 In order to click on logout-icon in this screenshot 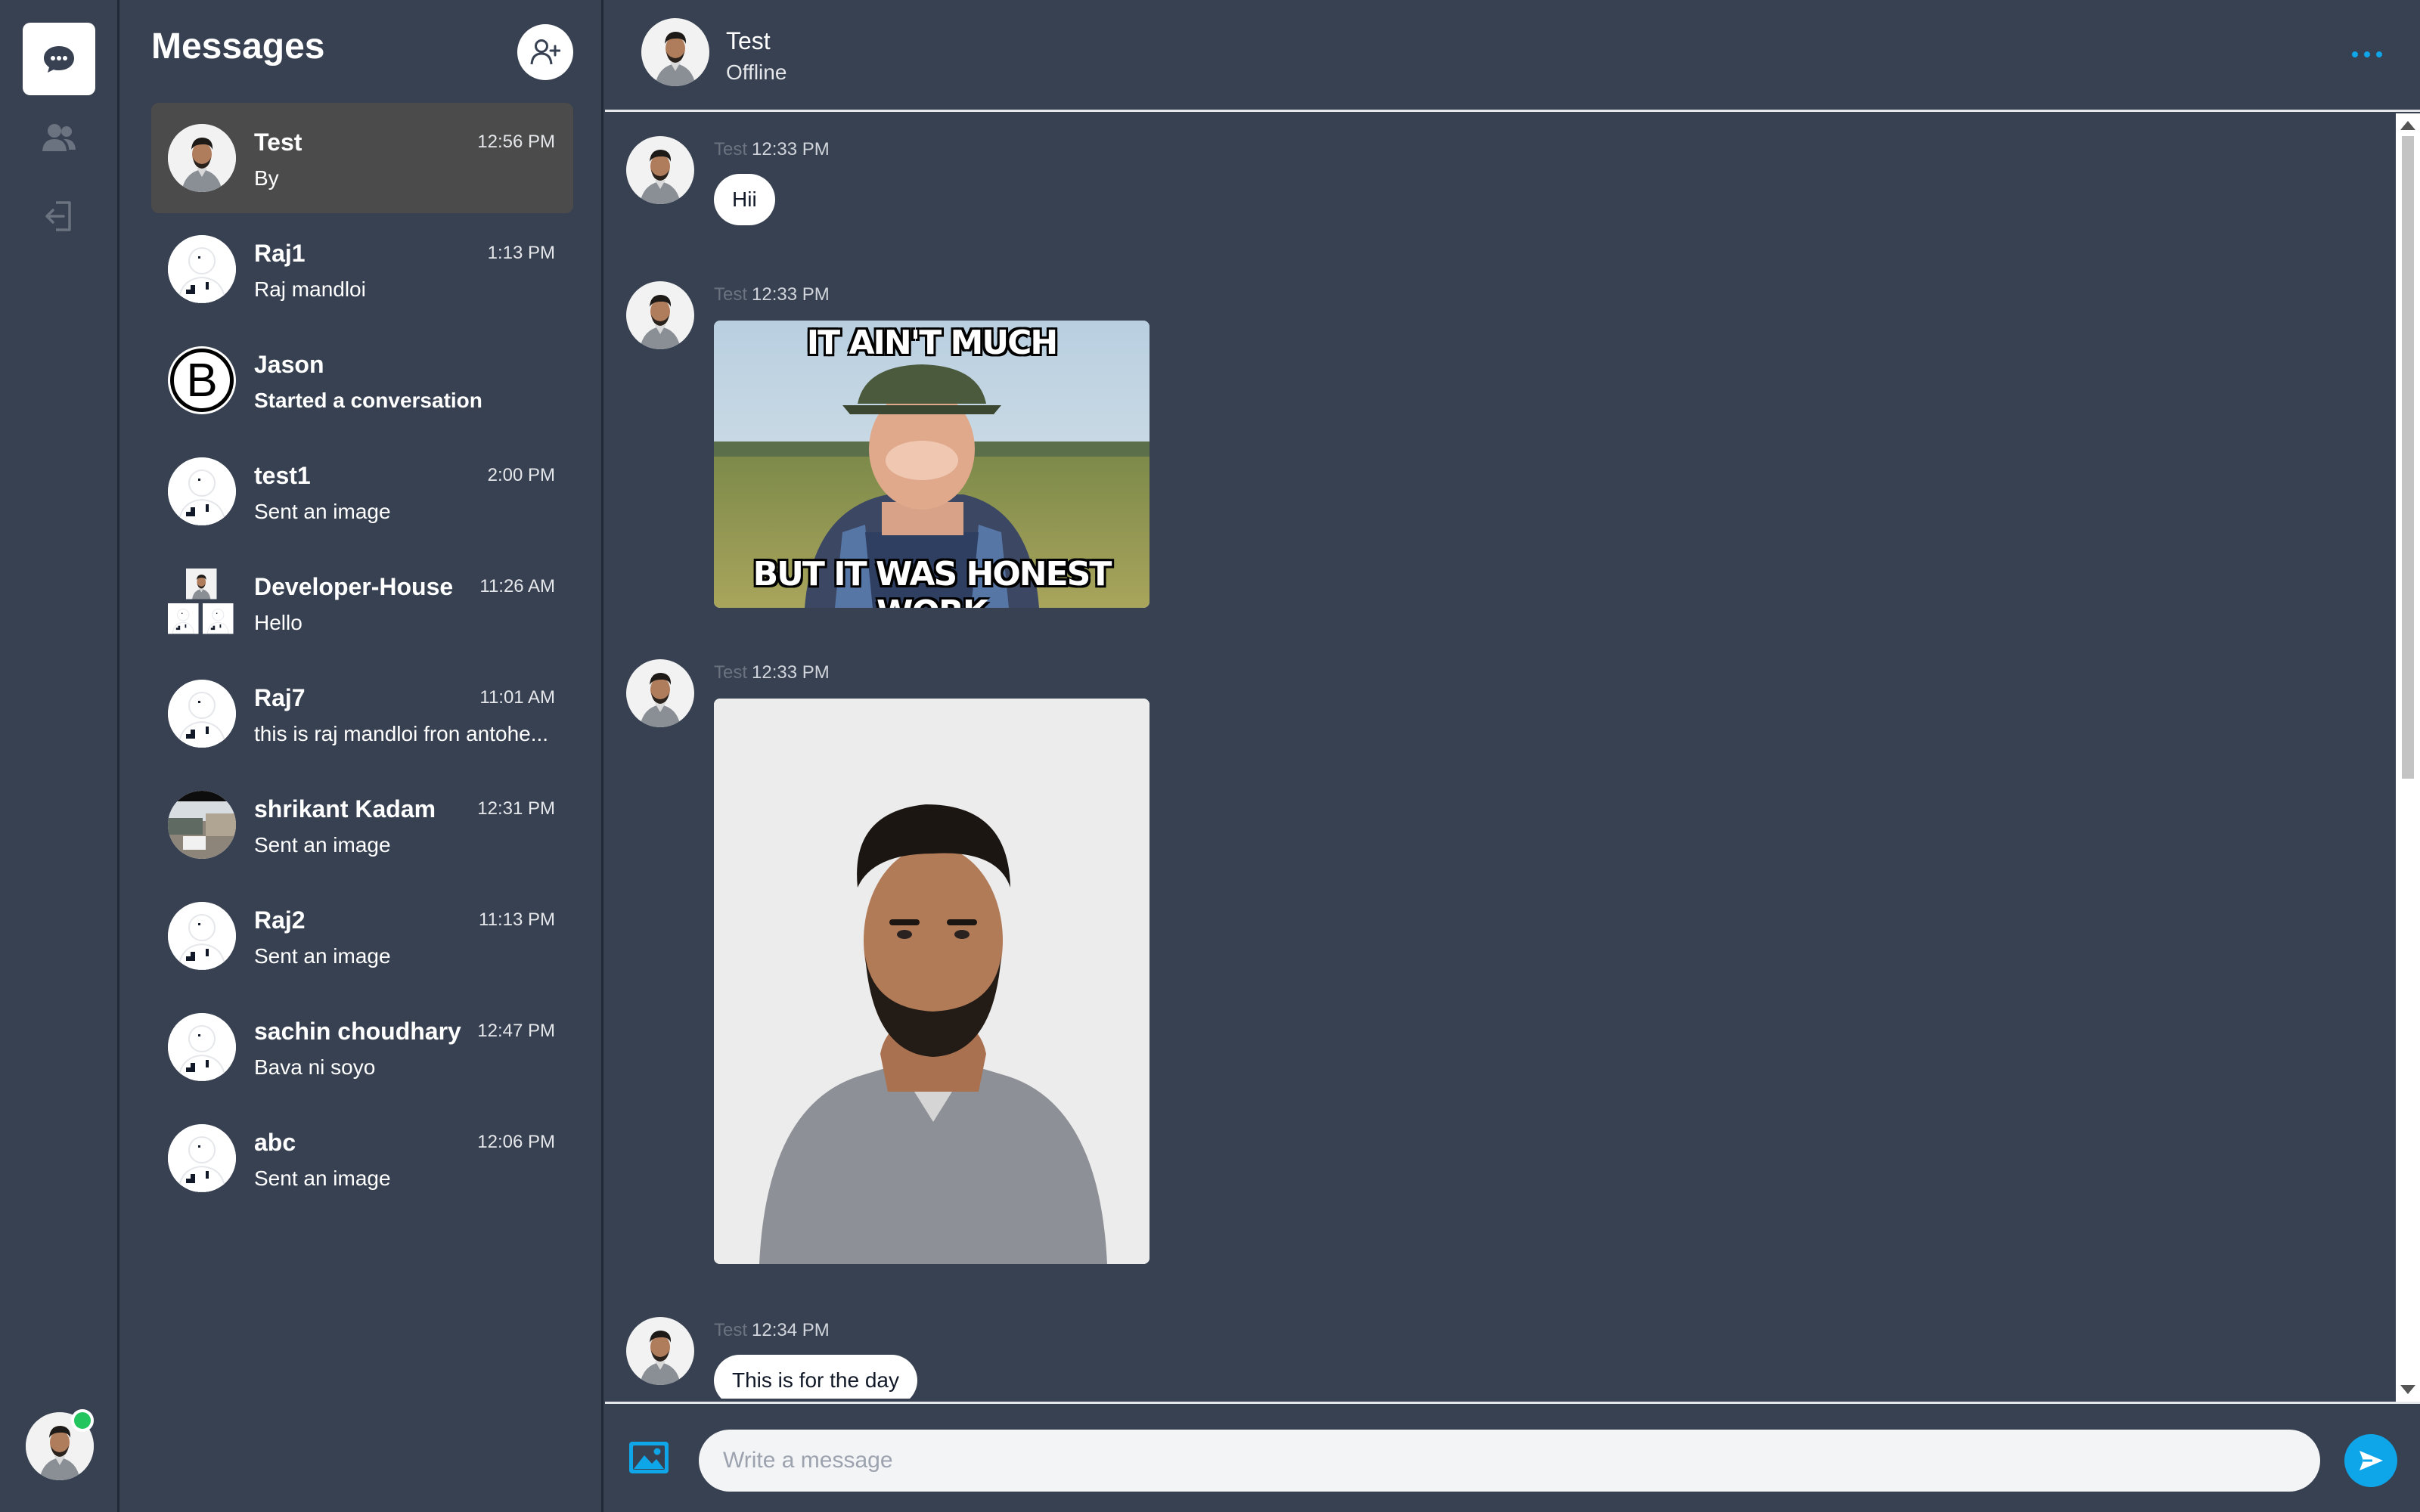, I will do `click(58, 216)`.